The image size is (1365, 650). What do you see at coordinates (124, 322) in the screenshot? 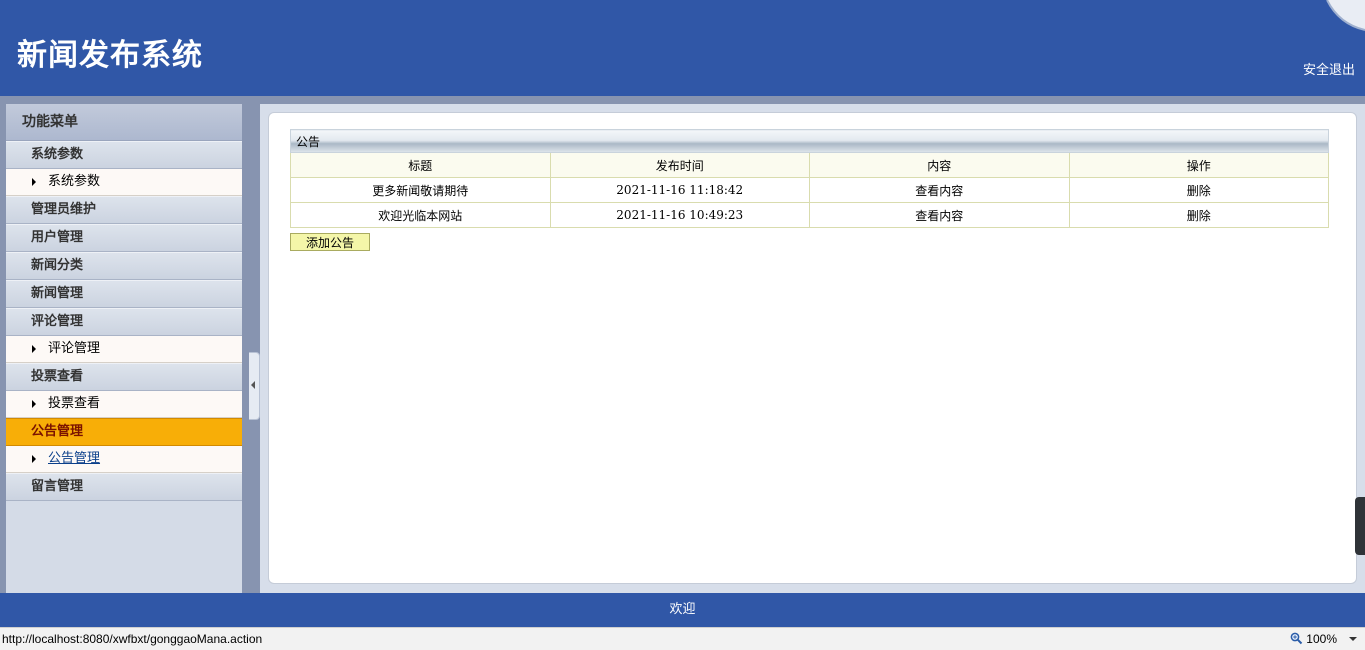
I see `menu-group-comments: 评论管理` at bounding box center [124, 322].